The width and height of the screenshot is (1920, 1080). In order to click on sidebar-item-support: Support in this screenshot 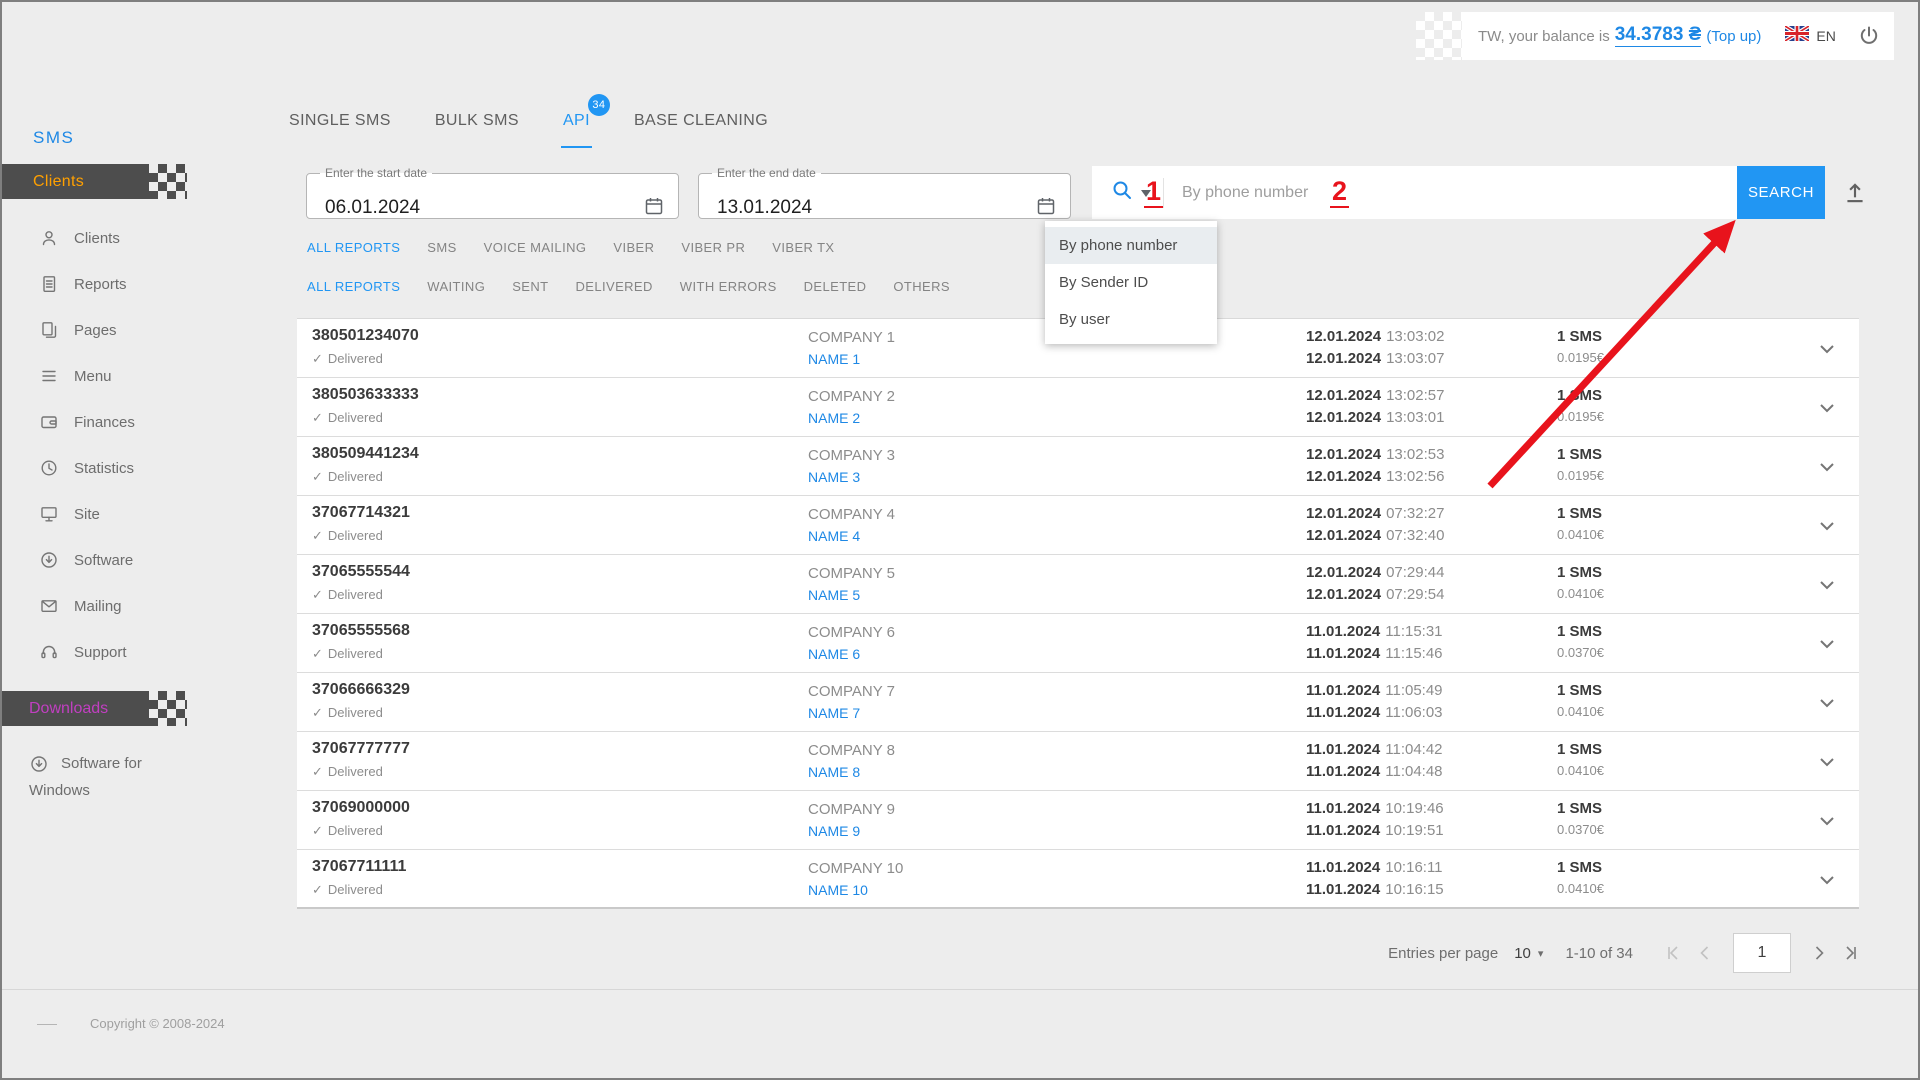, I will do `click(144, 652)`.